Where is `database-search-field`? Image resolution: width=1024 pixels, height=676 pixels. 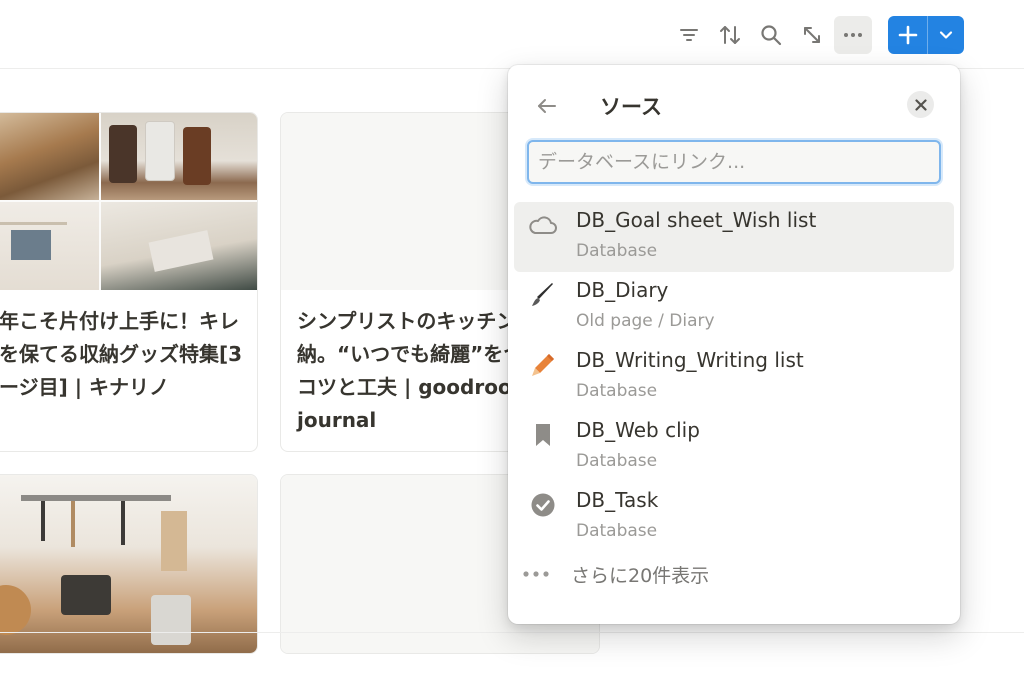
database-search-field is located at coordinates (734, 162).